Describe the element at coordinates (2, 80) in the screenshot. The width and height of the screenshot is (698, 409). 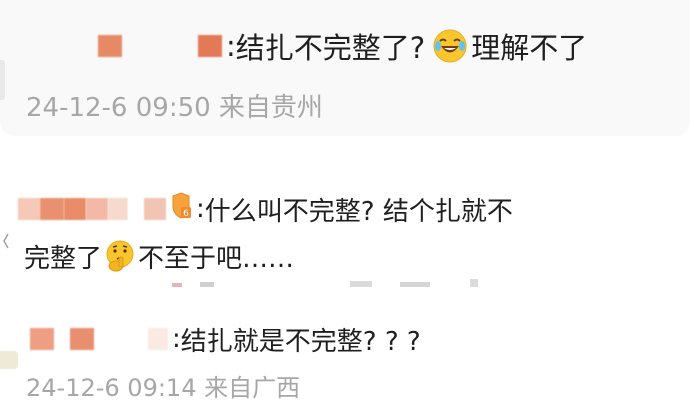
I see `card-edge` at that location.